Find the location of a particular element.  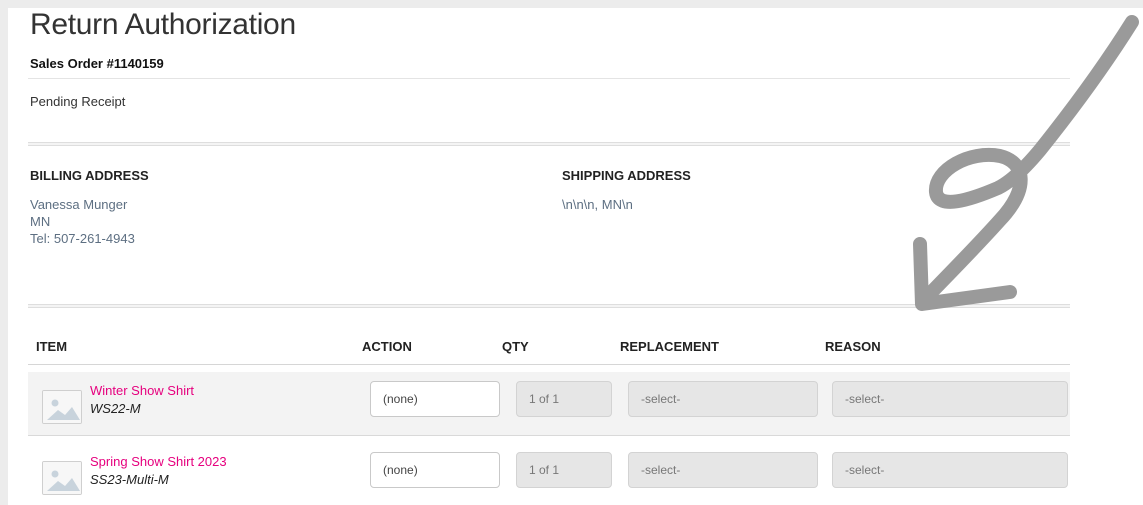

item-name-link: Spring Show Shirt 2023 is located at coordinates (158, 461).